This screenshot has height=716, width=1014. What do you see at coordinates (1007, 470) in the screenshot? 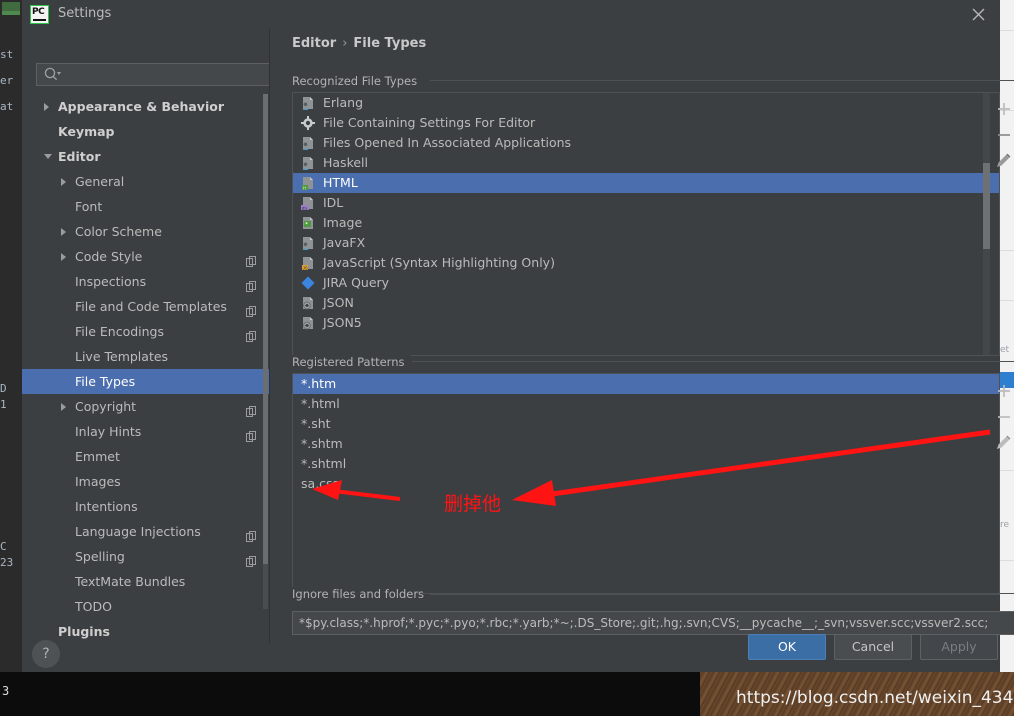
I see `background-rule` at bounding box center [1007, 470].